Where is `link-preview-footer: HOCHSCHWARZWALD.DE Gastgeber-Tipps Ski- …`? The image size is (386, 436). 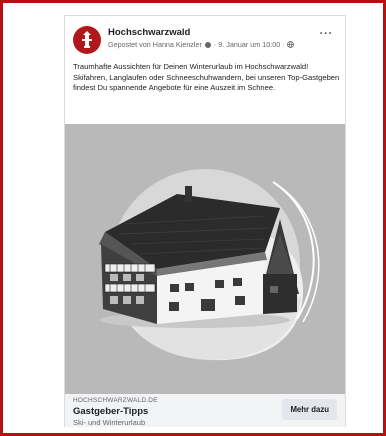
link-preview-footer: HOCHSCHWARZWALD.DE Gastgeber-Tipps Ski- … is located at coordinates (205, 410).